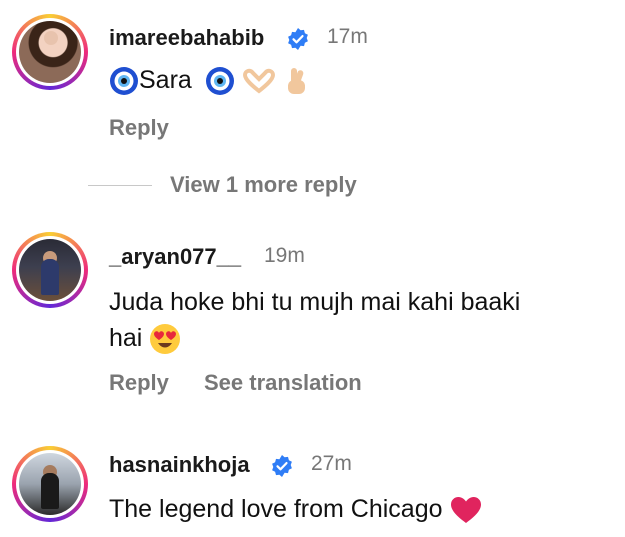 This screenshot has height=537, width=625. Describe the element at coordinates (120, 185) in the screenshot. I see `divider-line` at that location.